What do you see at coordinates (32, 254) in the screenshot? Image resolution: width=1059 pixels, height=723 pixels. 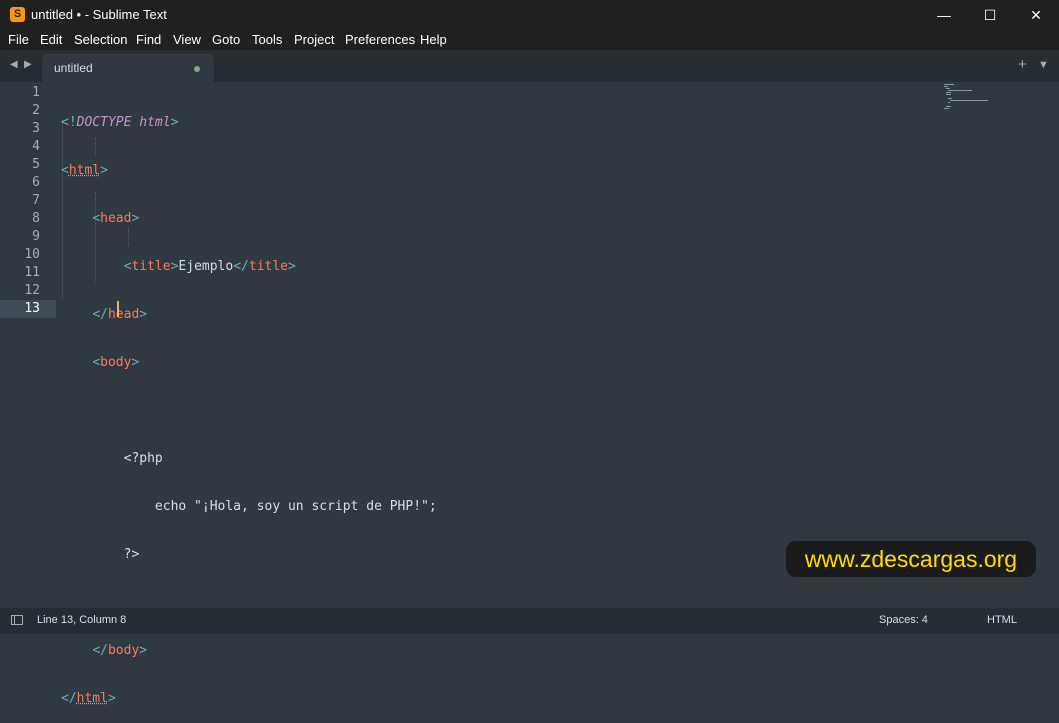 I see `line-number: 10` at bounding box center [32, 254].